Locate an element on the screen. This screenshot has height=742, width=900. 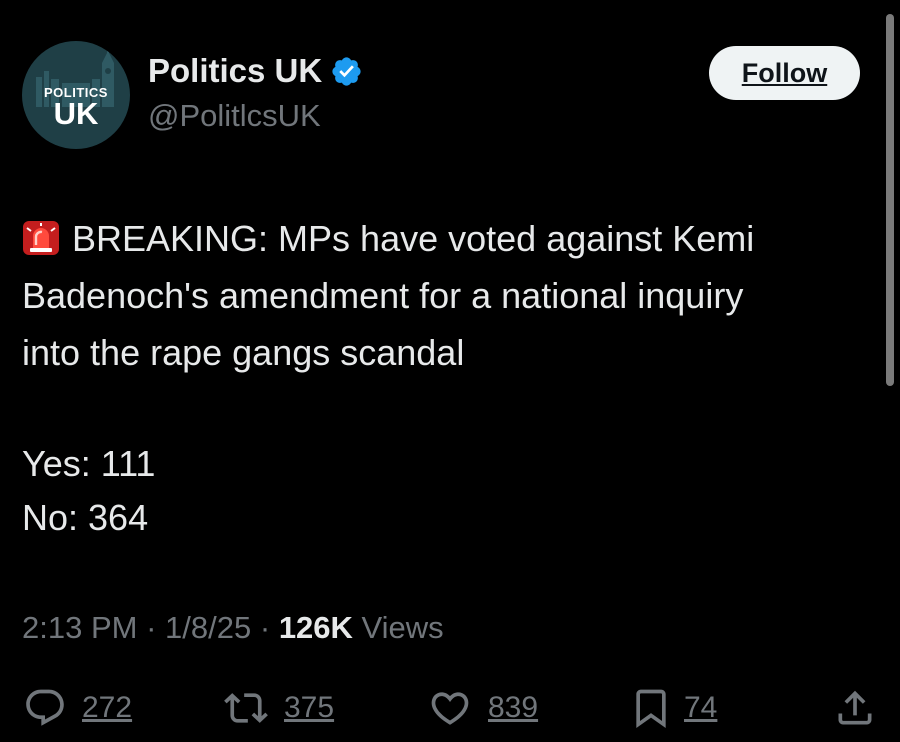
views-count: 126K is located at coordinates (315, 627).